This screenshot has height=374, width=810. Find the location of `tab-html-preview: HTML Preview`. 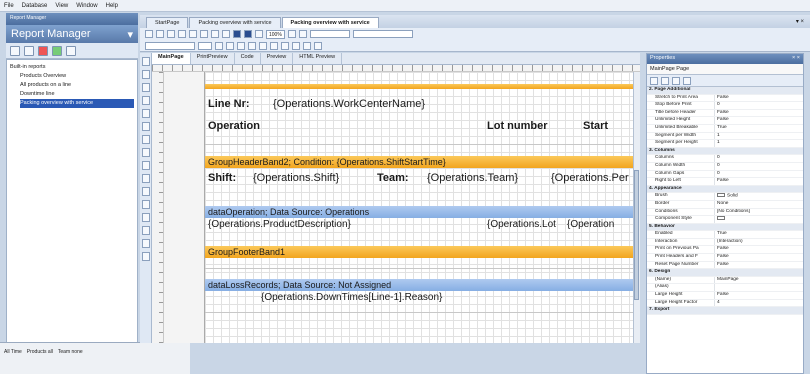

tab-html-preview: HTML Preview is located at coordinates (318, 58).